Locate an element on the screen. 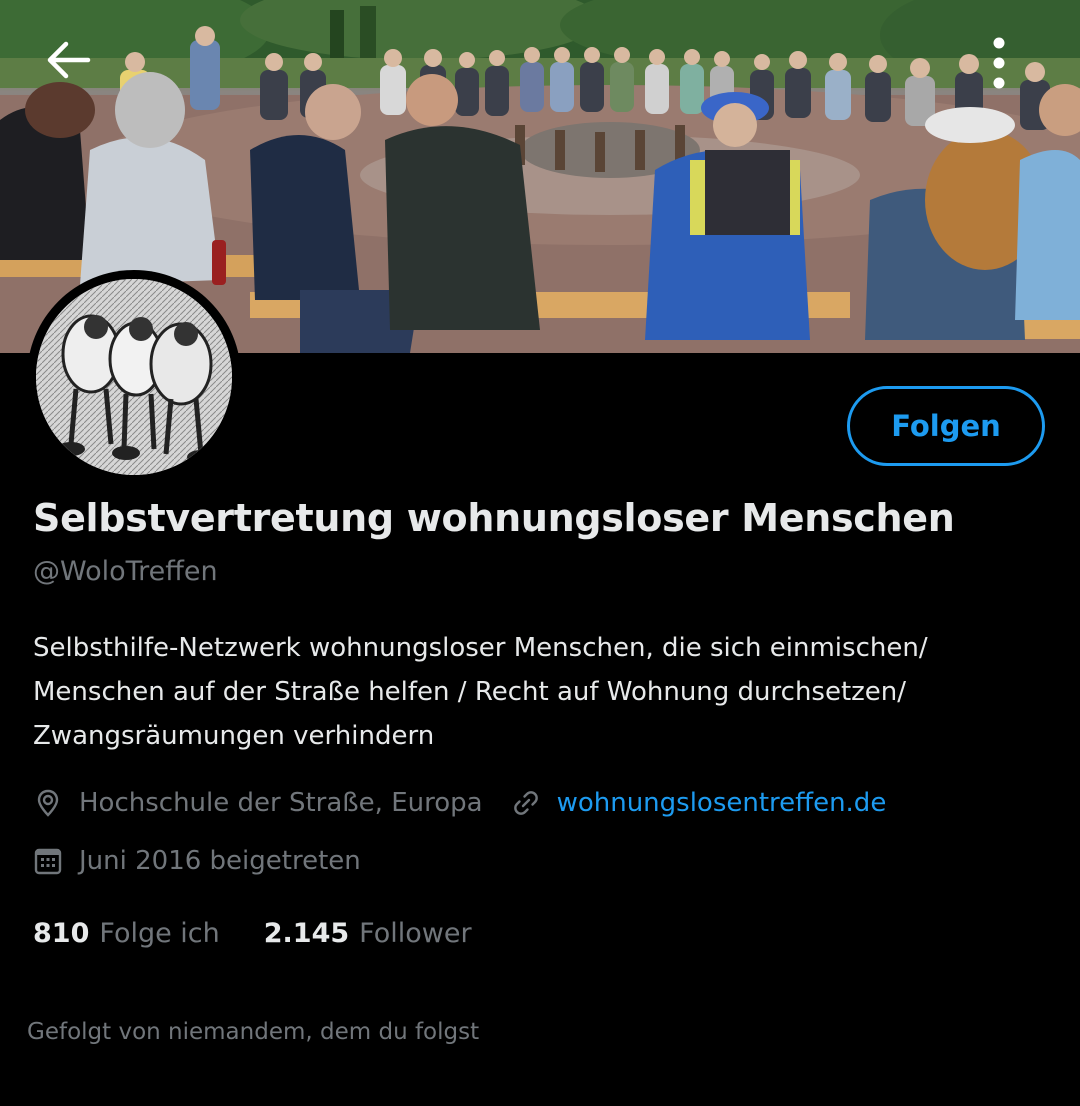 This screenshot has height=1106, width=1080. followers-label: Follower is located at coordinates (415, 933).